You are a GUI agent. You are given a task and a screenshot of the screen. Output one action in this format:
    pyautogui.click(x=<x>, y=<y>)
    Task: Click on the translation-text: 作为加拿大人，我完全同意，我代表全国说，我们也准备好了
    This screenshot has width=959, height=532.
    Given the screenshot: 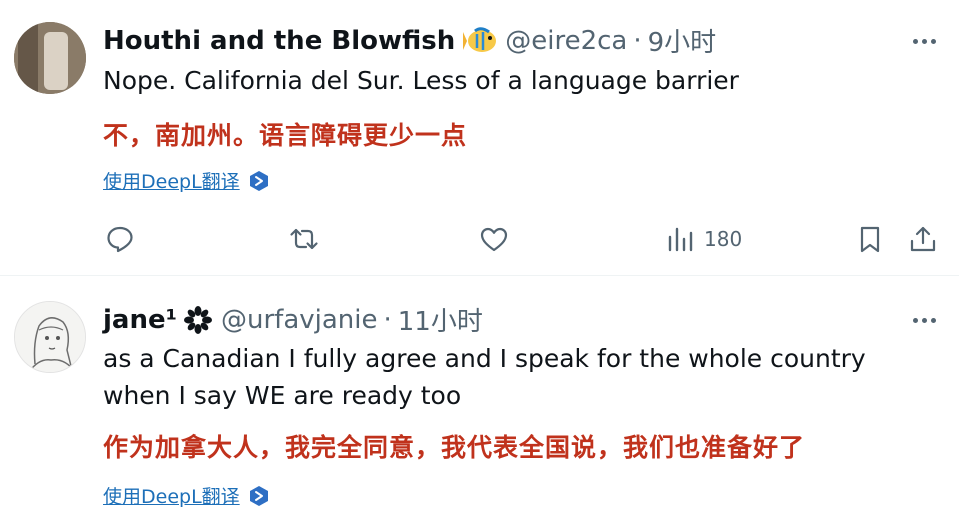 What is the action you would take?
    pyautogui.click(x=454, y=447)
    